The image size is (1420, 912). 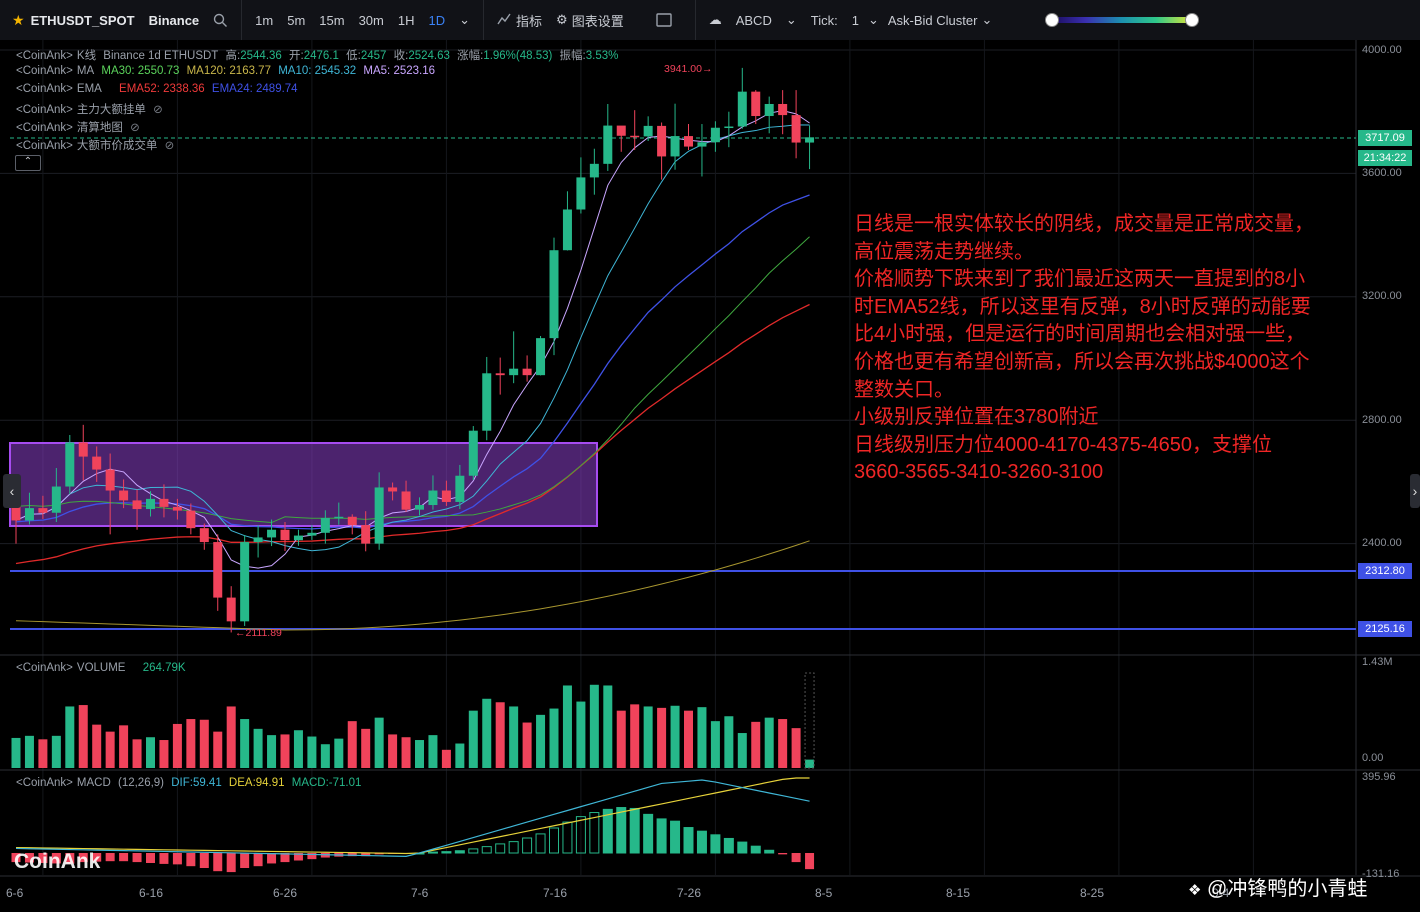 What do you see at coordinates (597, 21) in the screenshot?
I see `chart-settings-label: 图表设置` at bounding box center [597, 21].